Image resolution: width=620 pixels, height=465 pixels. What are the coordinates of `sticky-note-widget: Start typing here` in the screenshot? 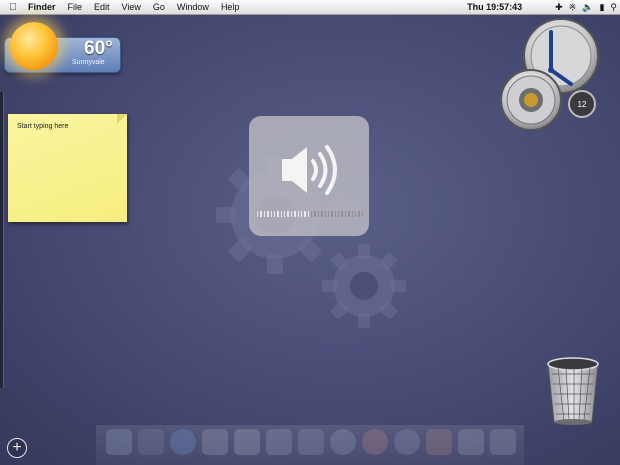 It's located at (67, 168).